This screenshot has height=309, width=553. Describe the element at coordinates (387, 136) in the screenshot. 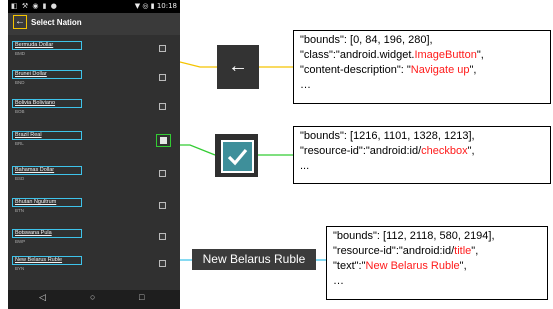

I see `bounds-line: "bounds": [1216, 1101, 1328, 1213],` at that location.